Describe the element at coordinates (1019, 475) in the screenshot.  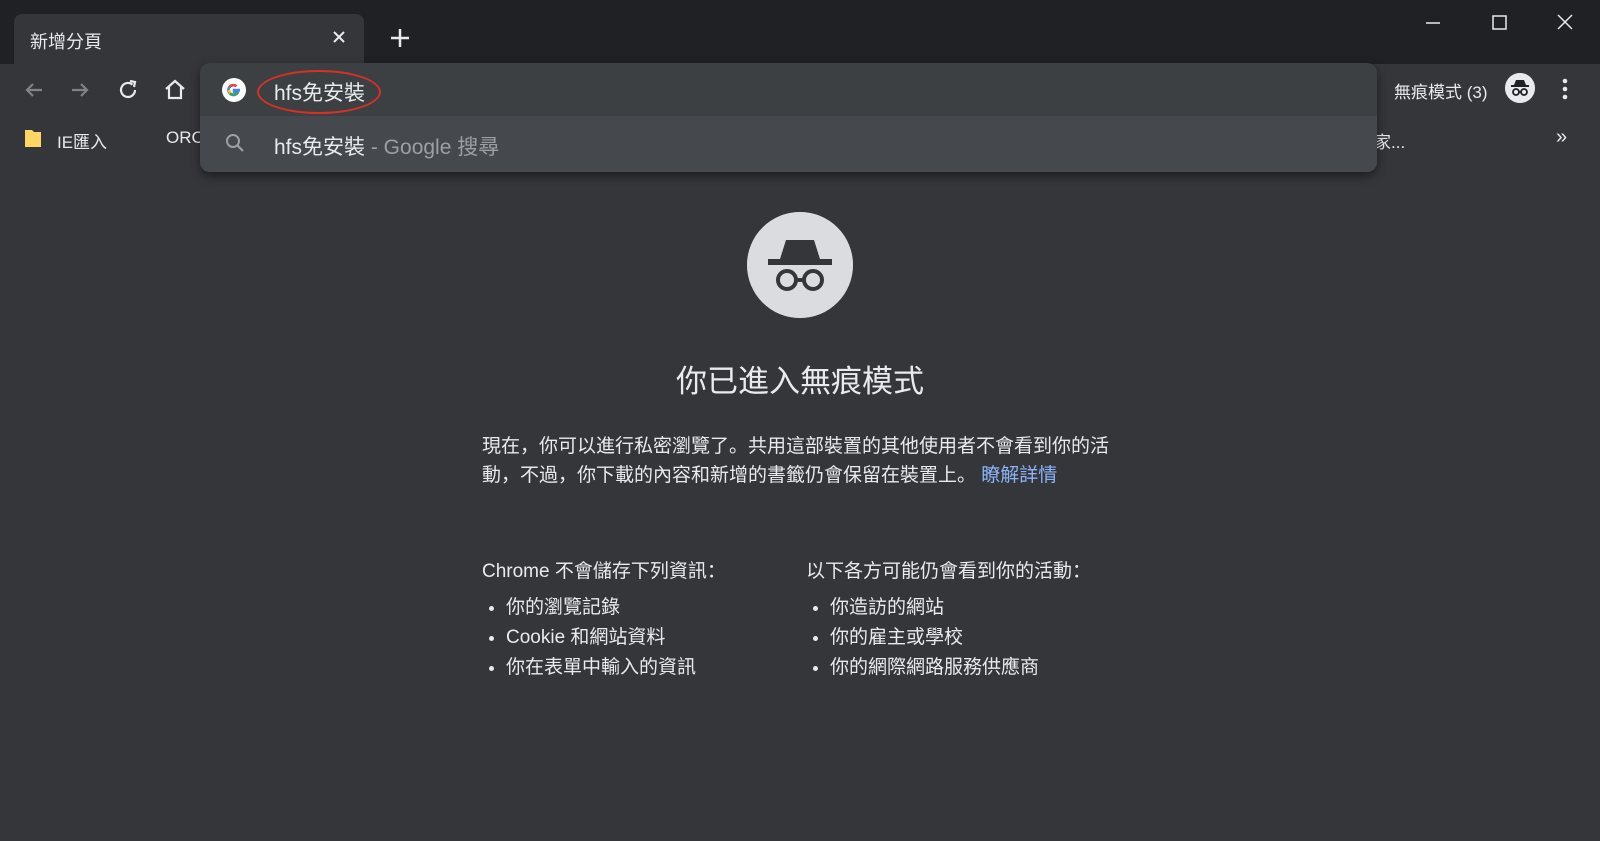
I see `learn-more-link: 瞭解詳情` at that location.